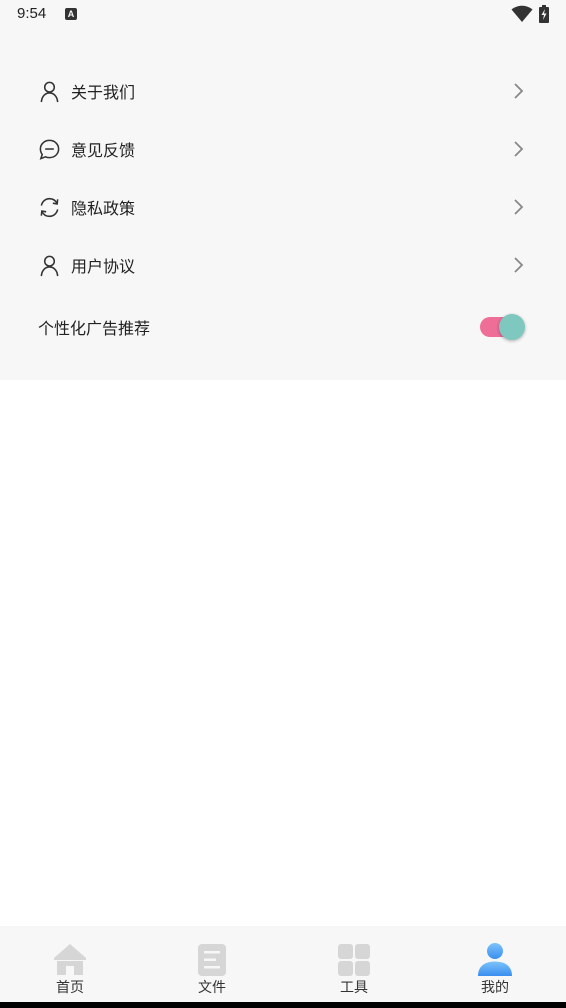 The image size is (566, 1008). Describe the element at coordinates (70, 959) in the screenshot. I see `home-icon` at that location.